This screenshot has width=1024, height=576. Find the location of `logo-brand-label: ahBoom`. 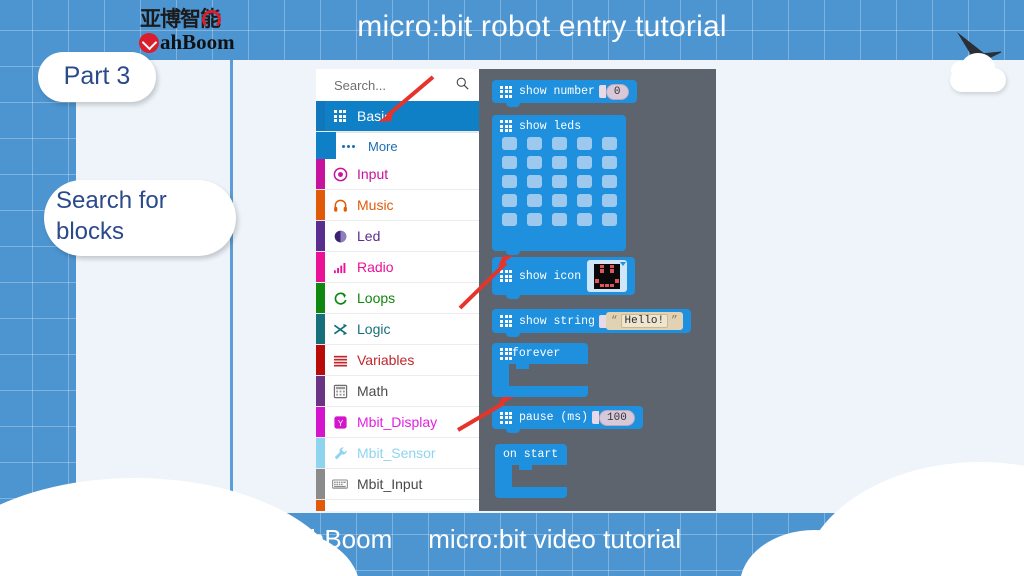

logo-brand-label: ahBoom is located at coordinates (197, 42).